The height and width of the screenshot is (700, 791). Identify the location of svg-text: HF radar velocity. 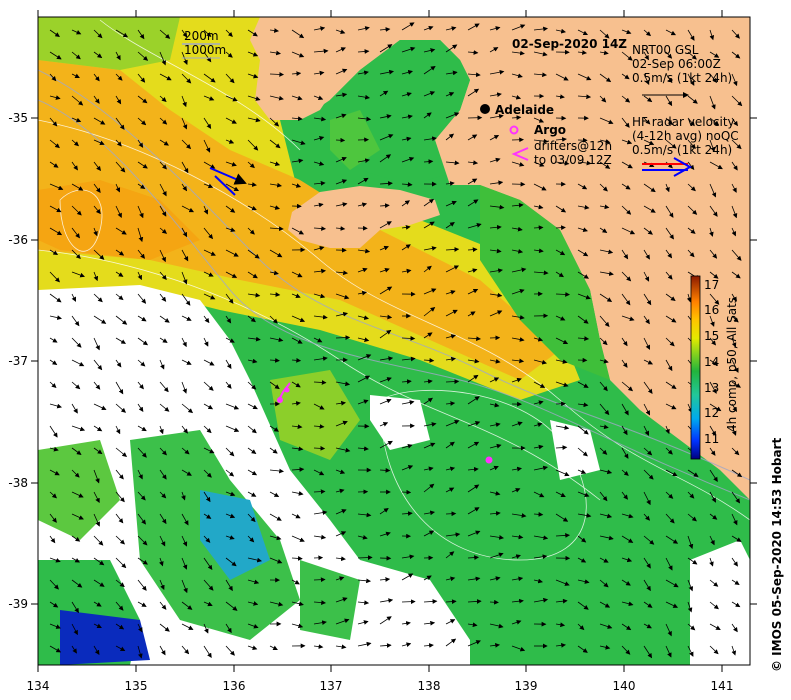
(683, 122).